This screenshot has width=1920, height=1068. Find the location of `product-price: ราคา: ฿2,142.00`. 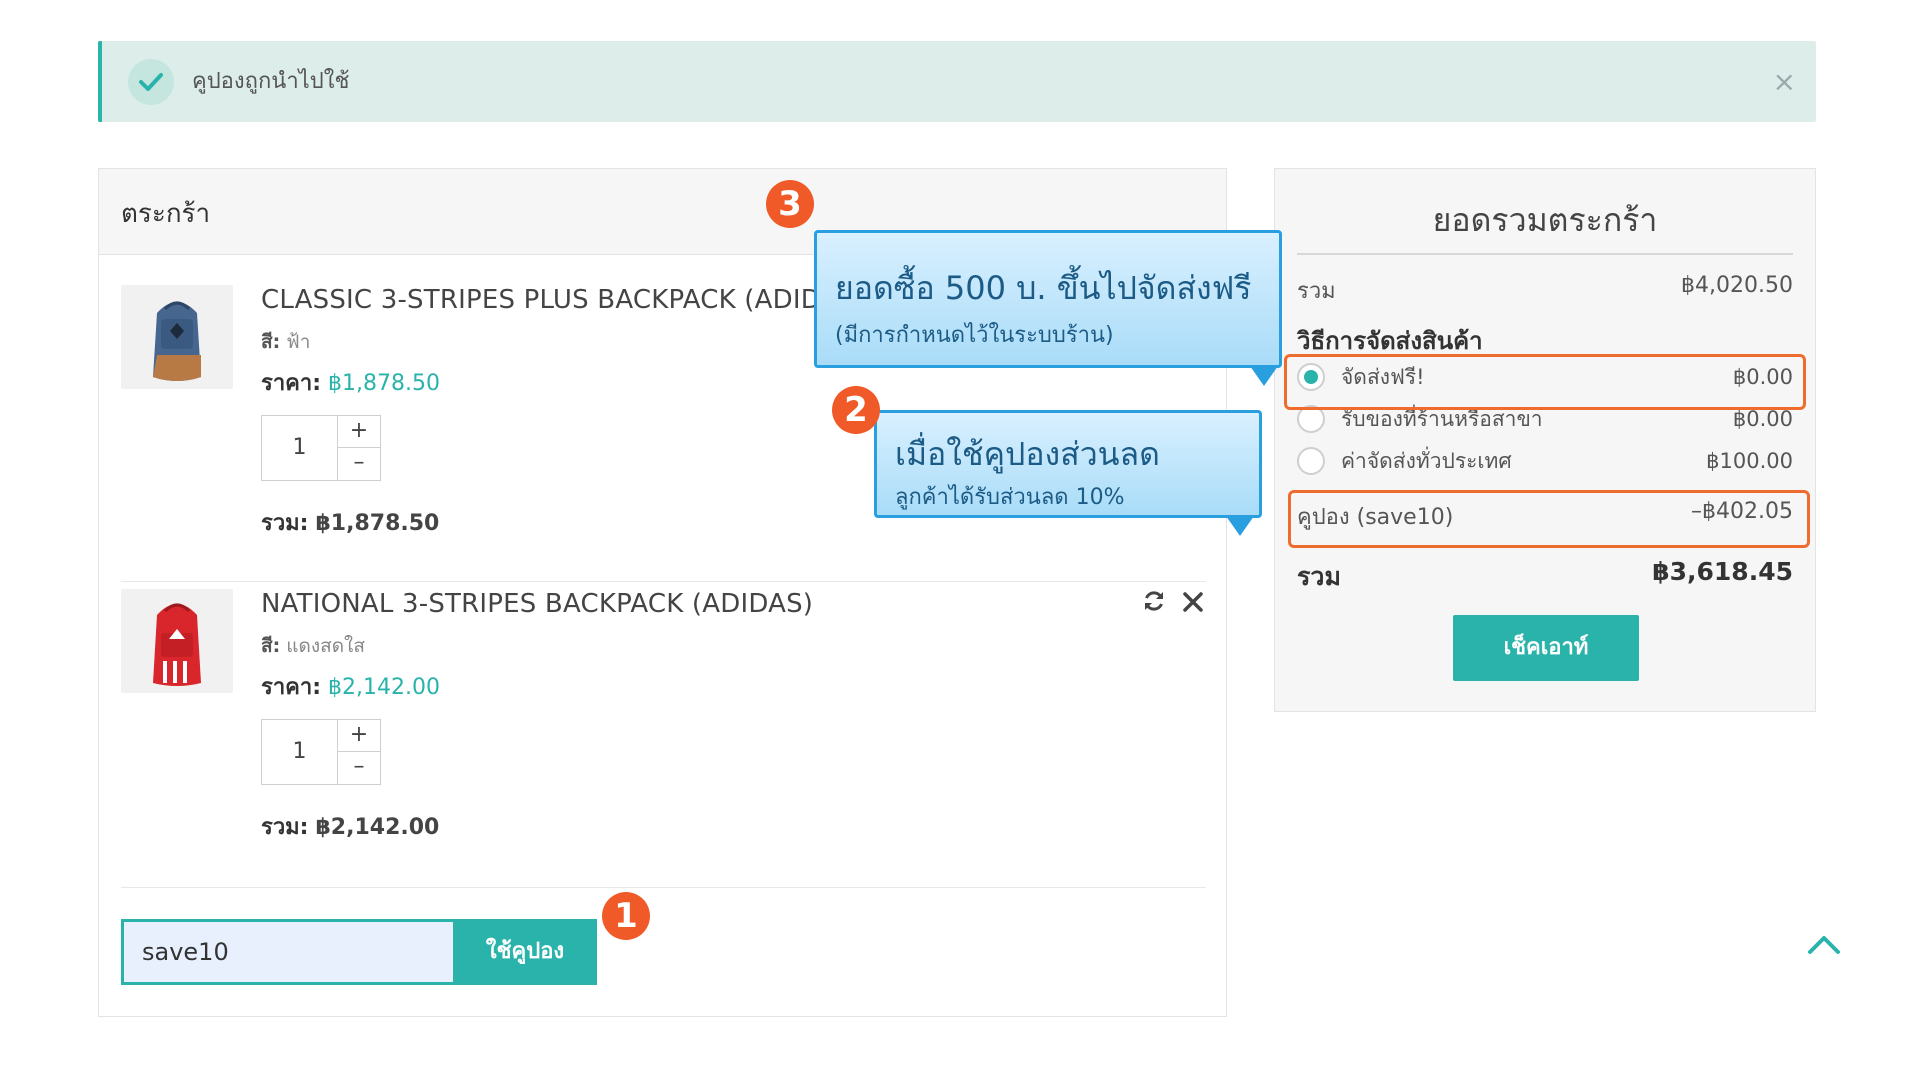

product-price: ราคา: ฿2,142.00 is located at coordinates (351, 687).